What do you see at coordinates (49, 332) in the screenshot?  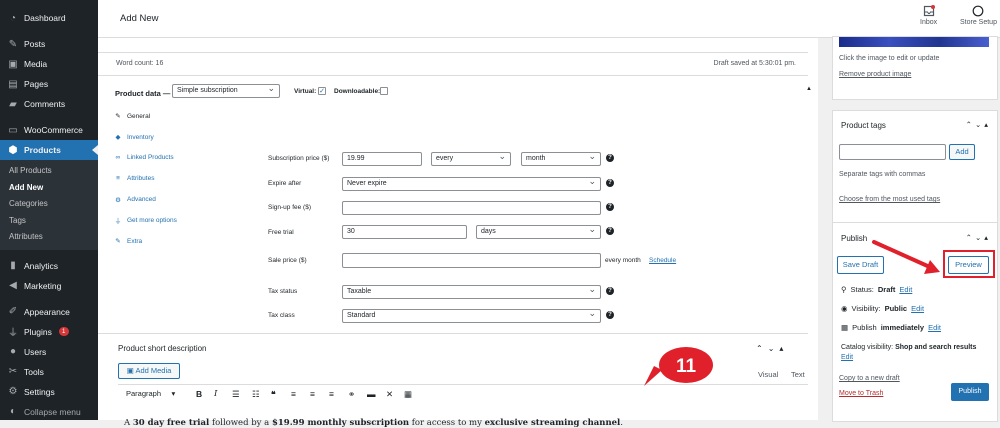 I see `menu-plugins: ⏚ Plugins 1` at bounding box center [49, 332].